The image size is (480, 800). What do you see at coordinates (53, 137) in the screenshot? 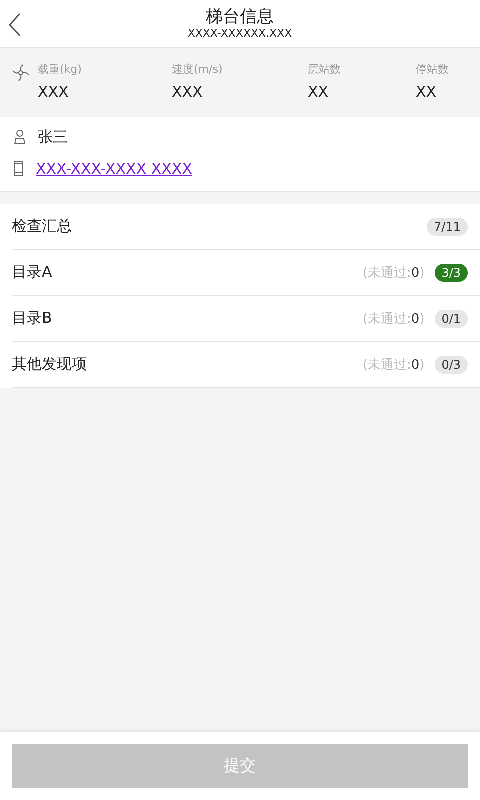
I see `contact-name: 张三` at bounding box center [53, 137].